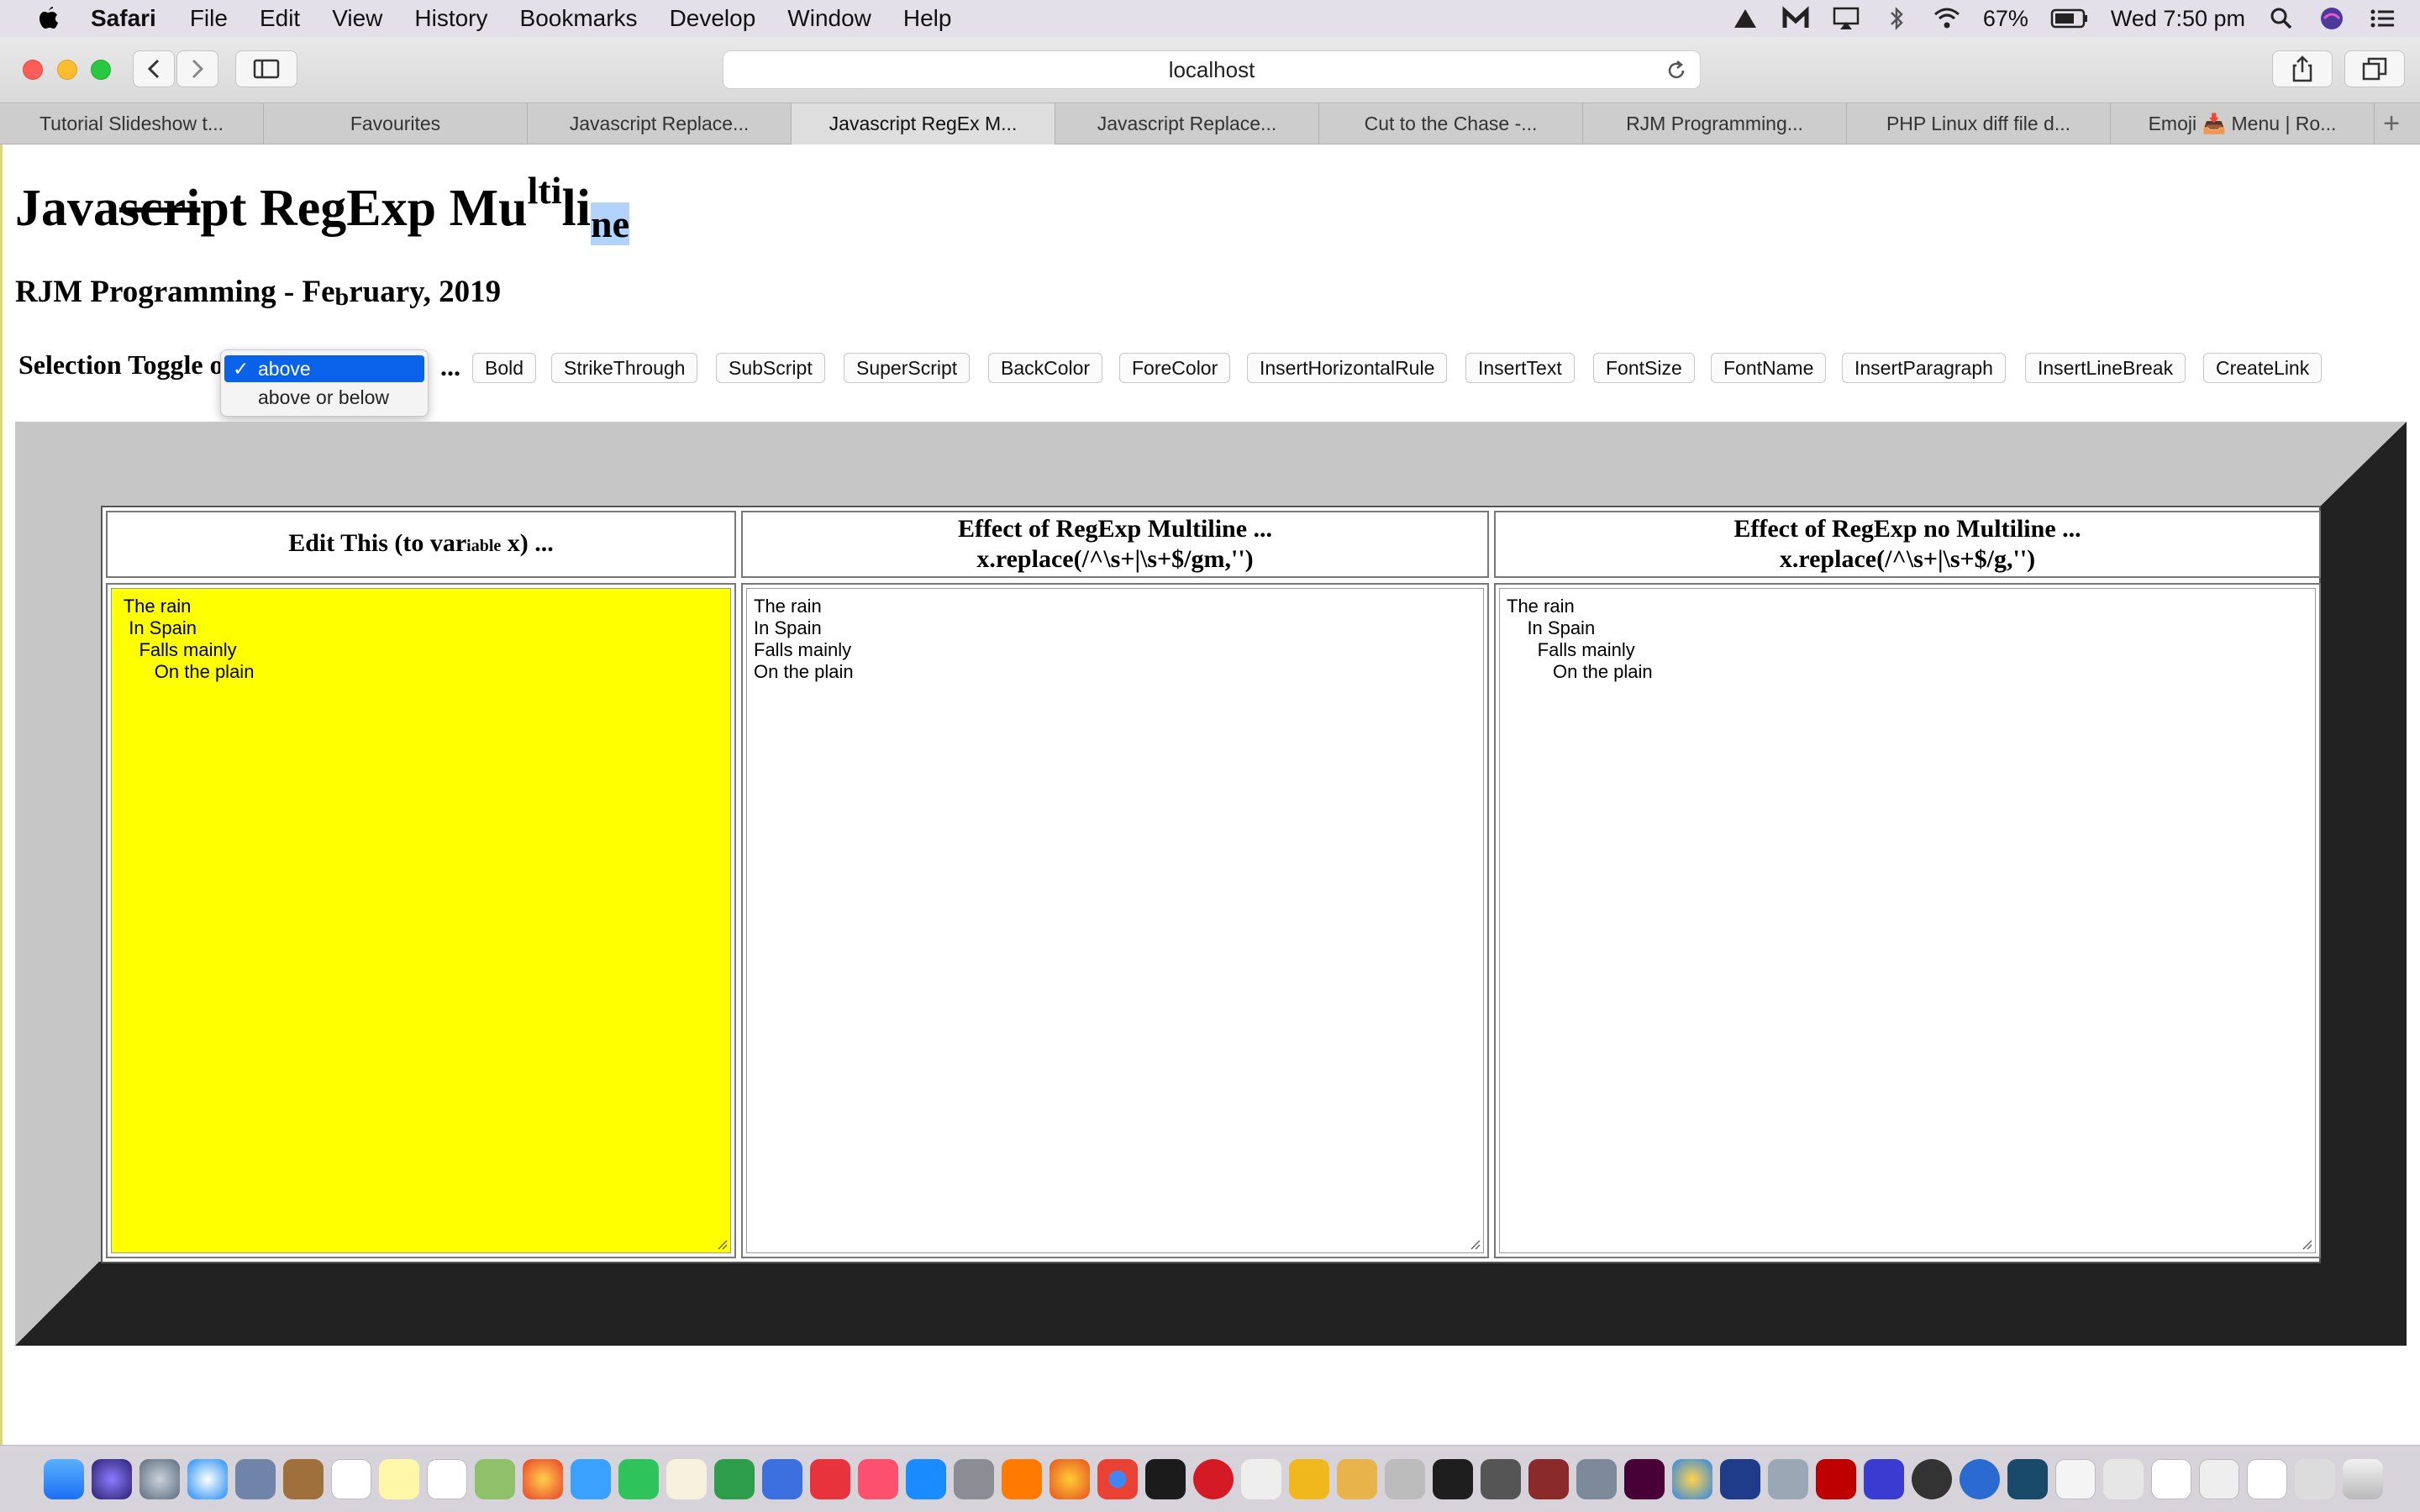 Image resolution: width=2420 pixels, height=1512 pixels. What do you see at coordinates (505, 368) in the screenshot?
I see `bold-button: Bold` at bounding box center [505, 368].